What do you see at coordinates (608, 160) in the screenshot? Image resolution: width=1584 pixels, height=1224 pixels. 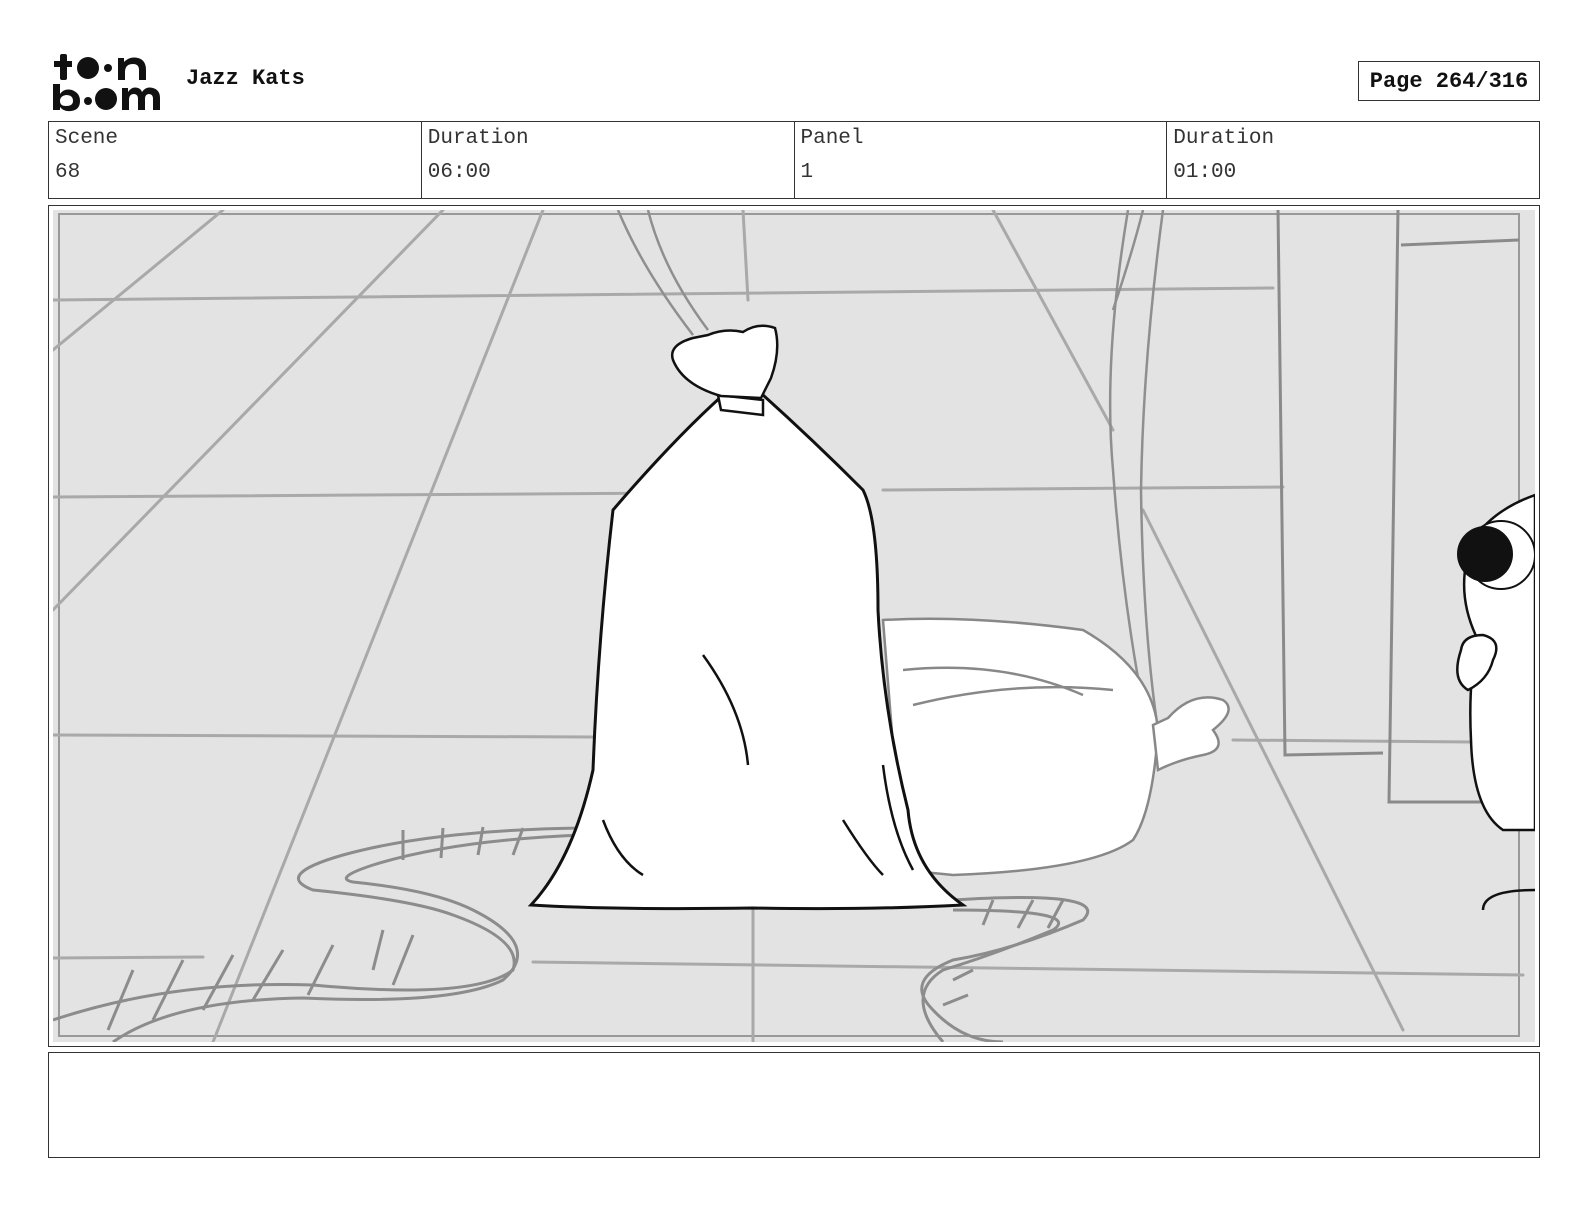 I see `scene-duration-cell: Duration 06:00` at bounding box center [608, 160].